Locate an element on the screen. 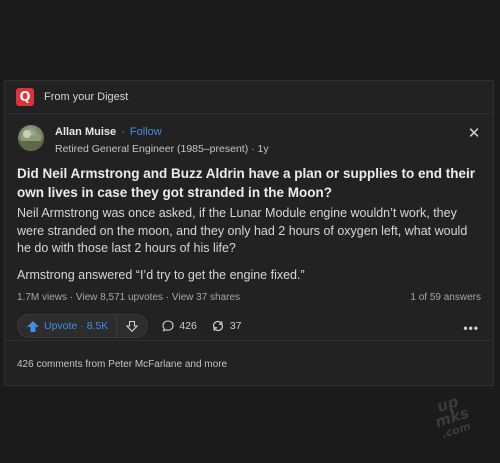 The height and width of the screenshot is (463, 500). action-bar: Upvote · 8.5K 426 37 is located at coordinates (129, 326).